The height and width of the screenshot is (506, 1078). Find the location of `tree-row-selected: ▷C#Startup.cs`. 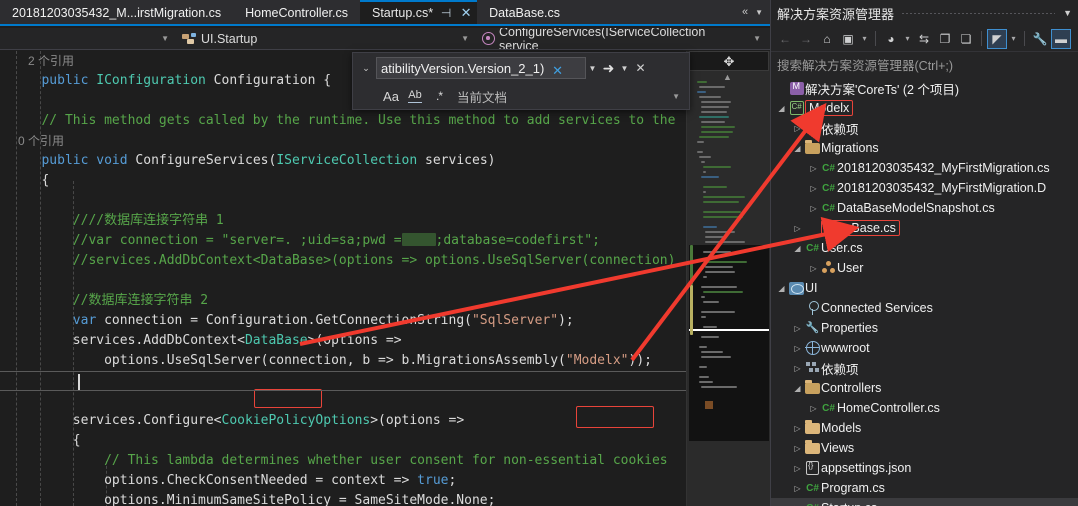

tree-row-selected: ▷C#Startup.cs is located at coordinates (924, 502).